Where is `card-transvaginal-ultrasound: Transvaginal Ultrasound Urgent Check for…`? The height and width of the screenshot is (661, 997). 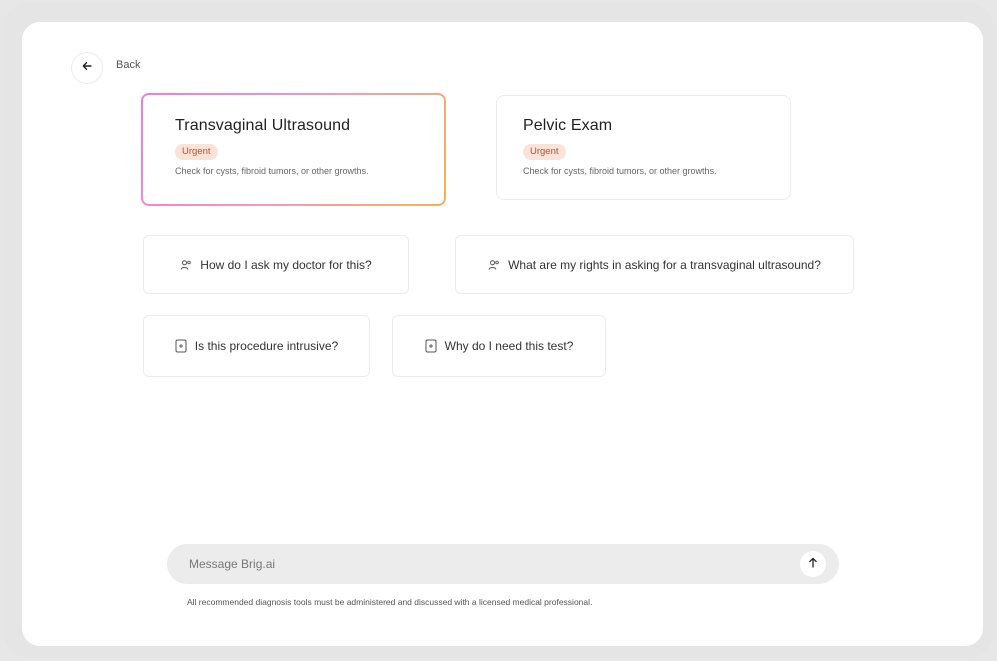
card-transvaginal-ultrasound: Transvaginal Ultrasound Urgent Check for… is located at coordinates (293, 149).